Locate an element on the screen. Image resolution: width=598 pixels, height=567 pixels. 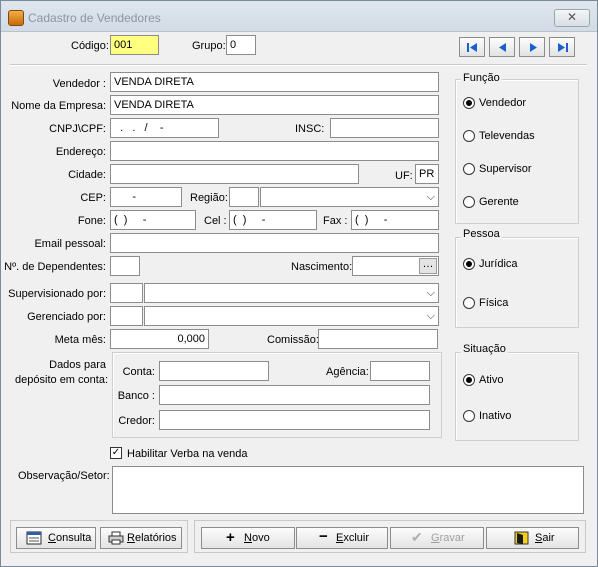
deposito-label-line1: Dados para is located at coordinates (77, 365).